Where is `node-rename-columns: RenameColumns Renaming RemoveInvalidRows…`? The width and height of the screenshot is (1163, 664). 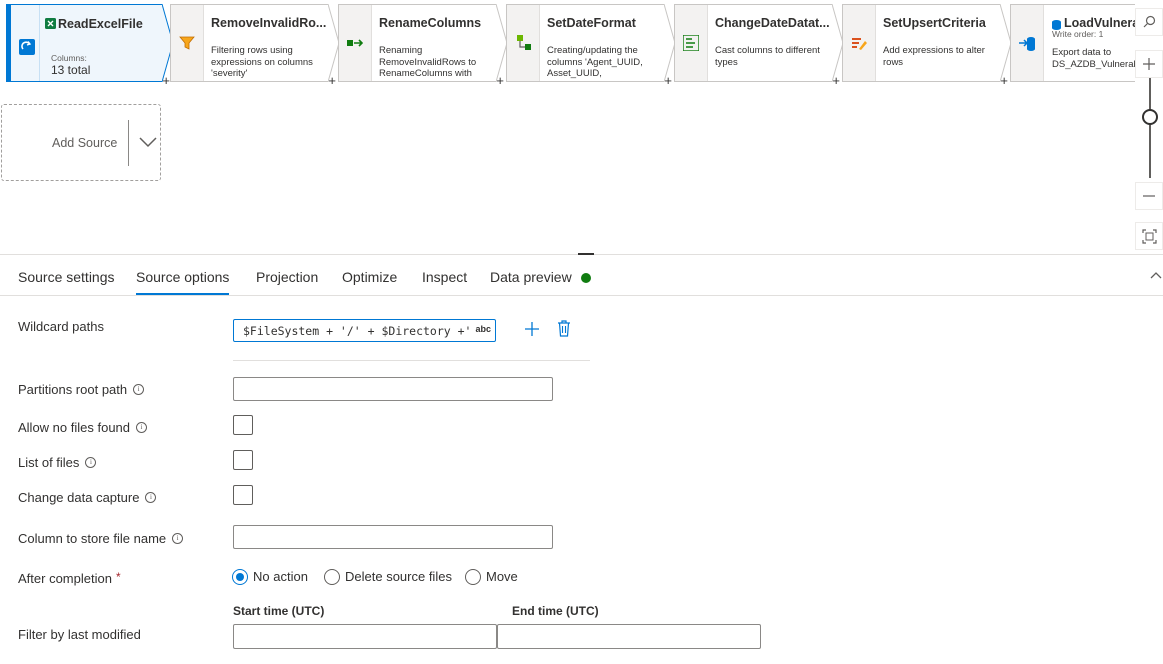
node-rename-columns: RenameColumns Renaming RemoveInvalidRows… is located at coordinates (423, 45).